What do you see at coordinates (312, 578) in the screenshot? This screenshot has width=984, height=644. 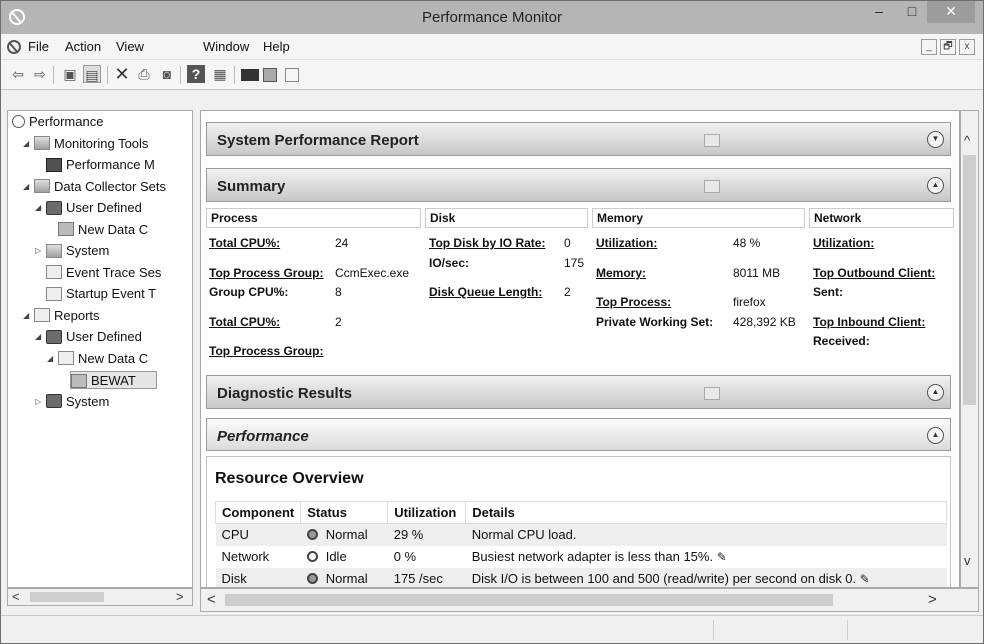 I see `status-indicator-icon` at bounding box center [312, 578].